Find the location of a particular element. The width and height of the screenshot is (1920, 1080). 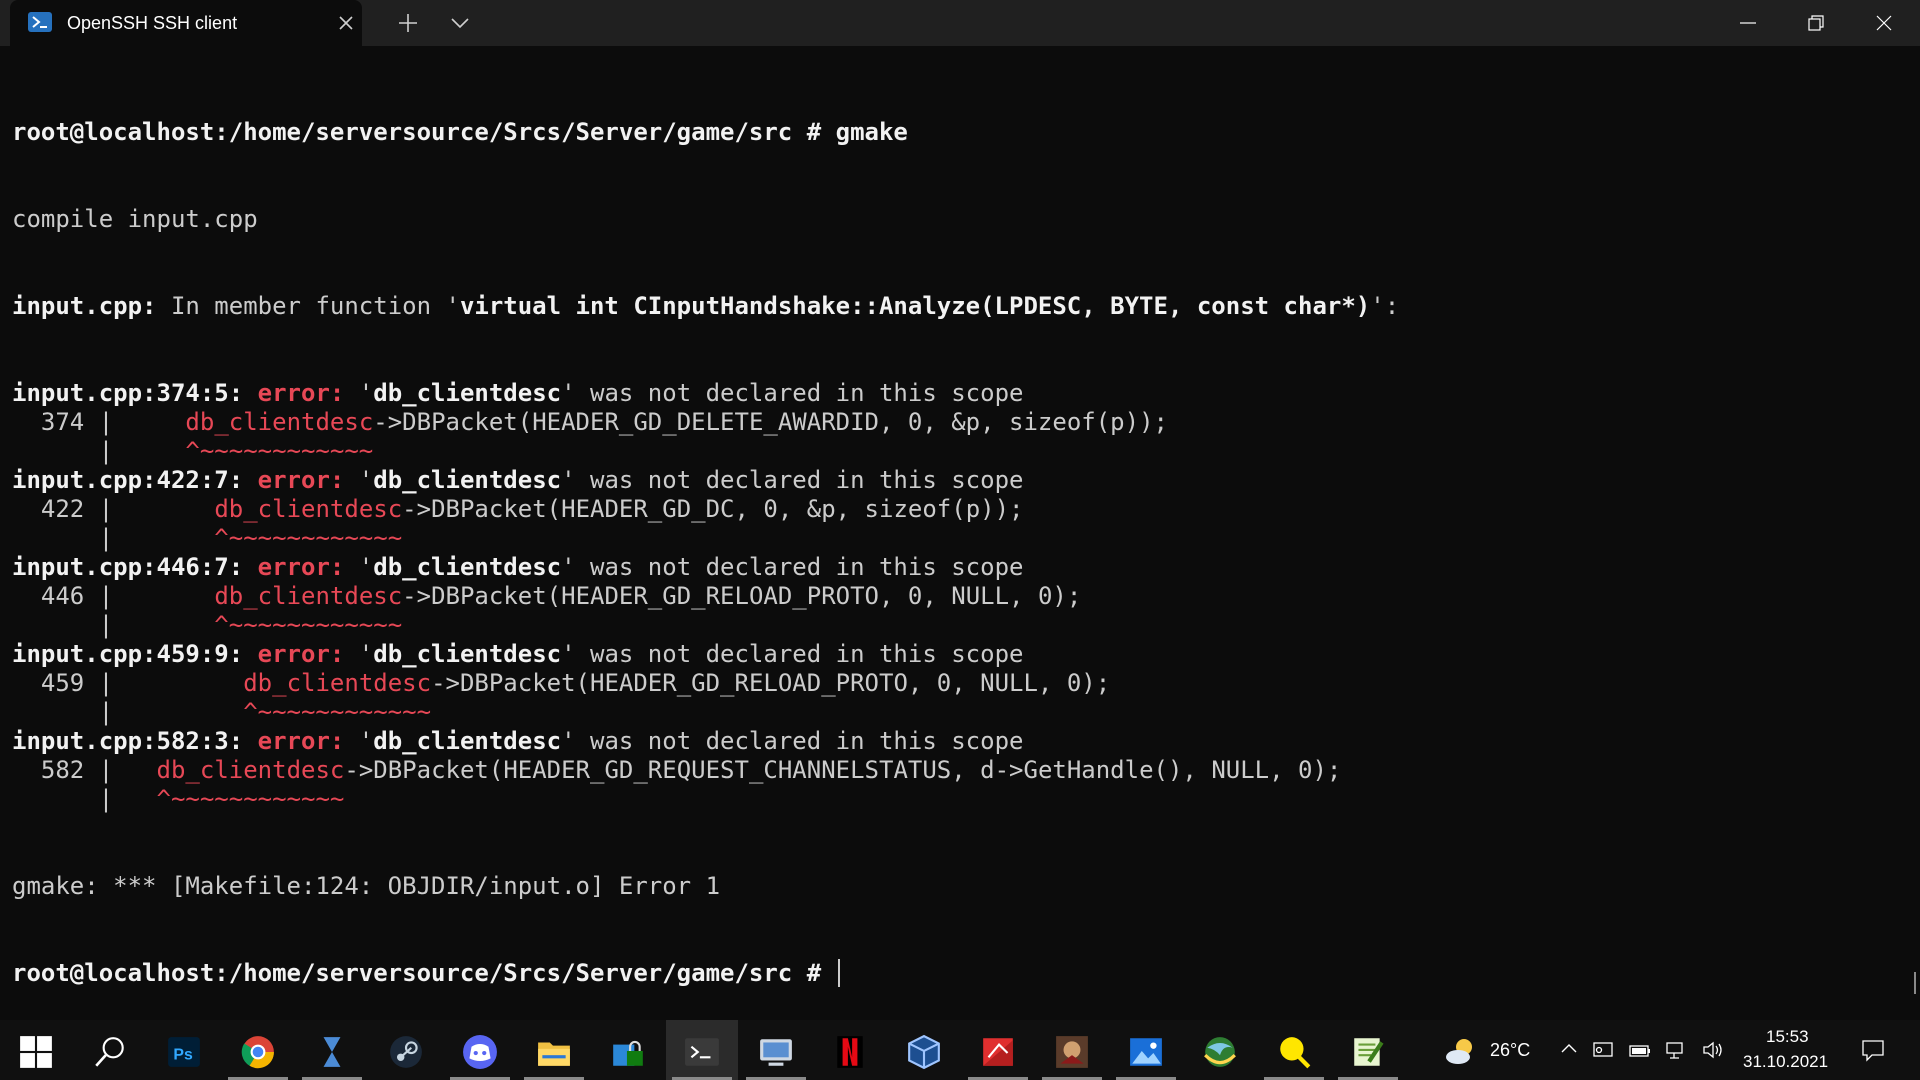

close-button is located at coordinates (1884, 23).